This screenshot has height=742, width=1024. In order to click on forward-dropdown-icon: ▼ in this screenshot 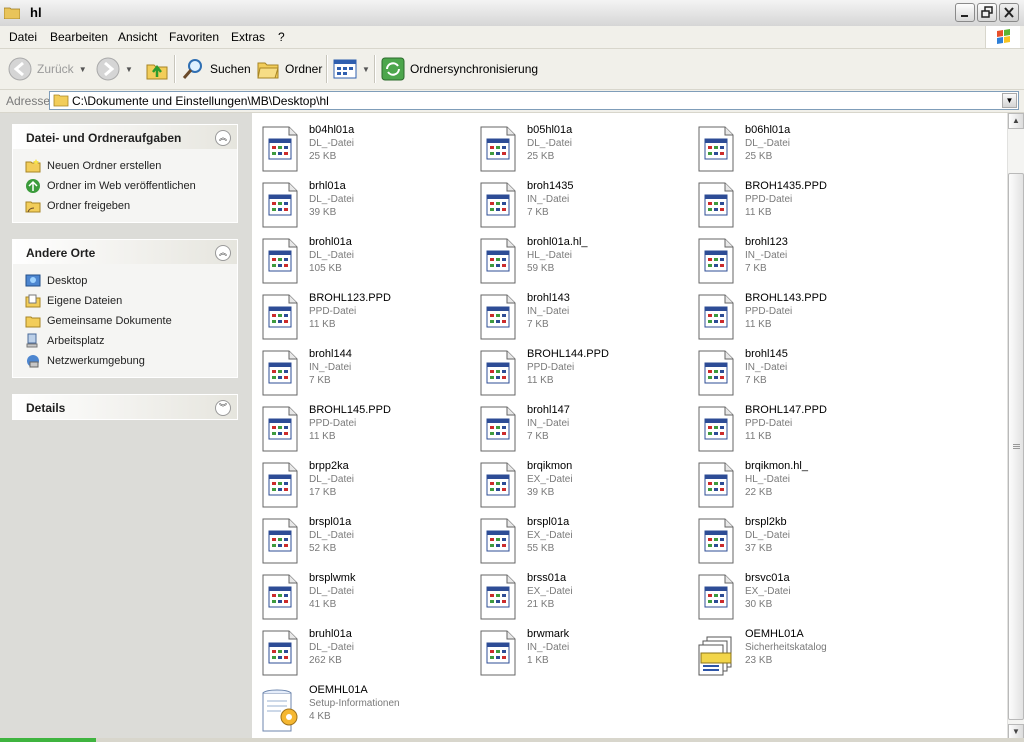, I will do `click(129, 69)`.